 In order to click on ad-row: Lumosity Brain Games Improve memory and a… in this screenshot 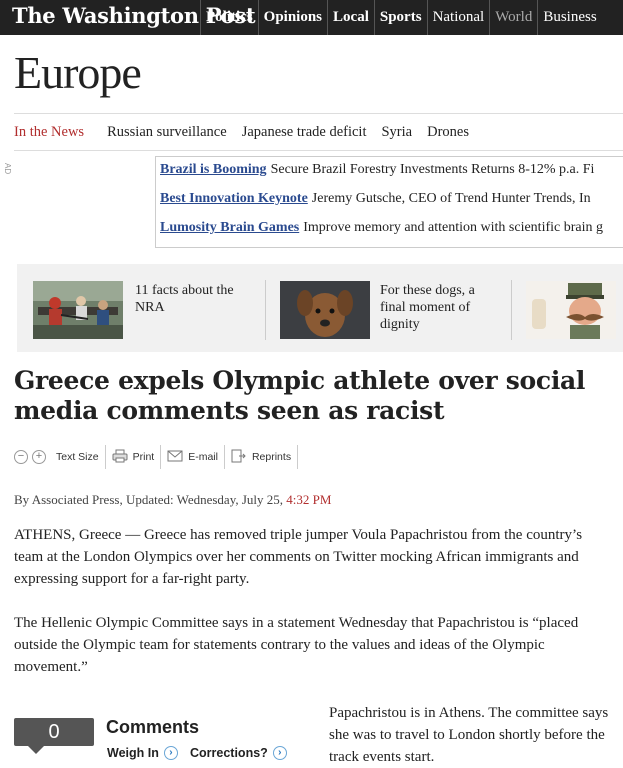, I will do `click(381, 228)`.